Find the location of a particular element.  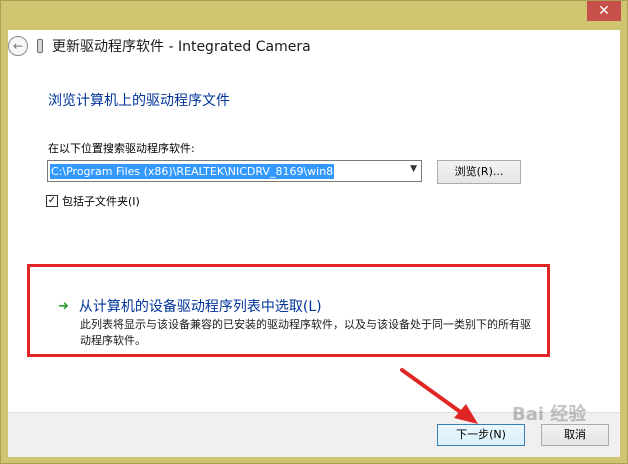

chevron-down-icon: ▼ is located at coordinates (413, 169).